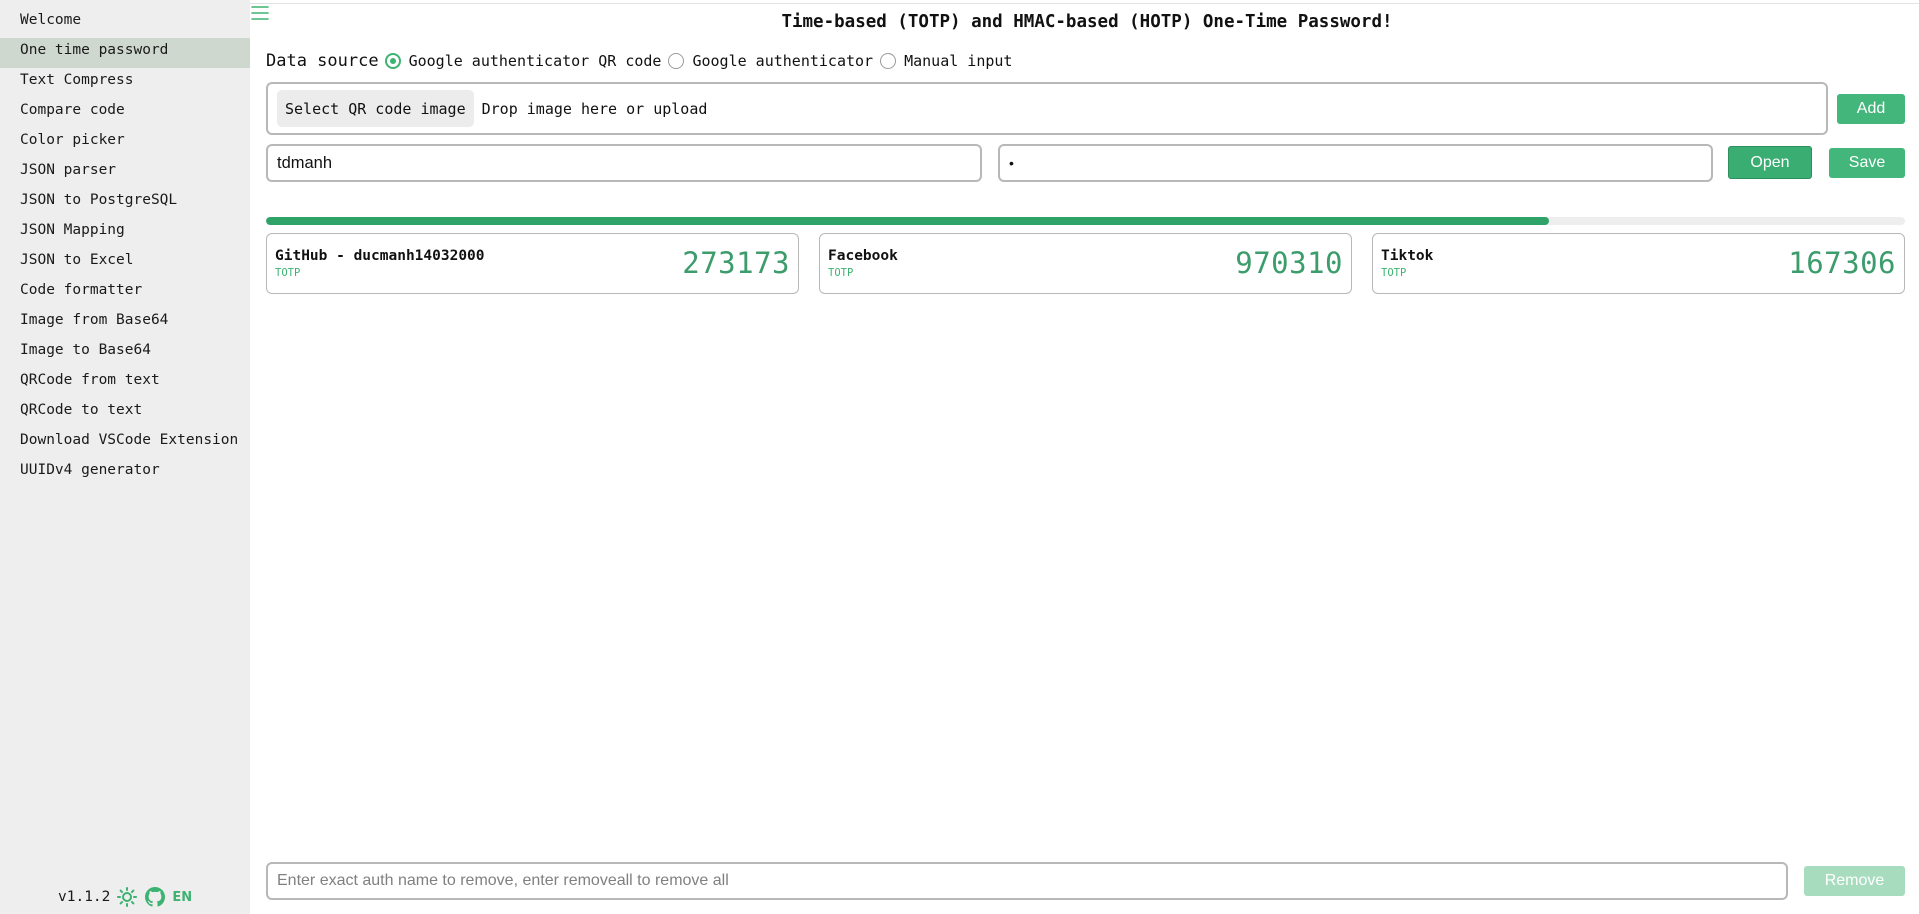 This screenshot has width=1919, height=914. What do you see at coordinates (125, 173) in the screenshot?
I see `sidebar-item-json-parser: JSON parser` at bounding box center [125, 173].